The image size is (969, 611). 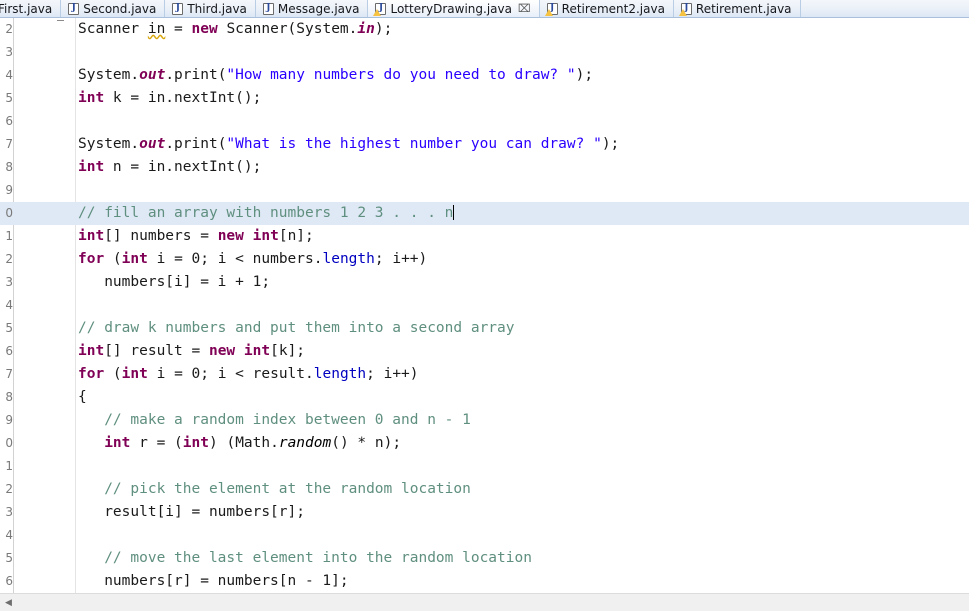 I want to click on tab-label: Third.java, so click(x=217, y=8).